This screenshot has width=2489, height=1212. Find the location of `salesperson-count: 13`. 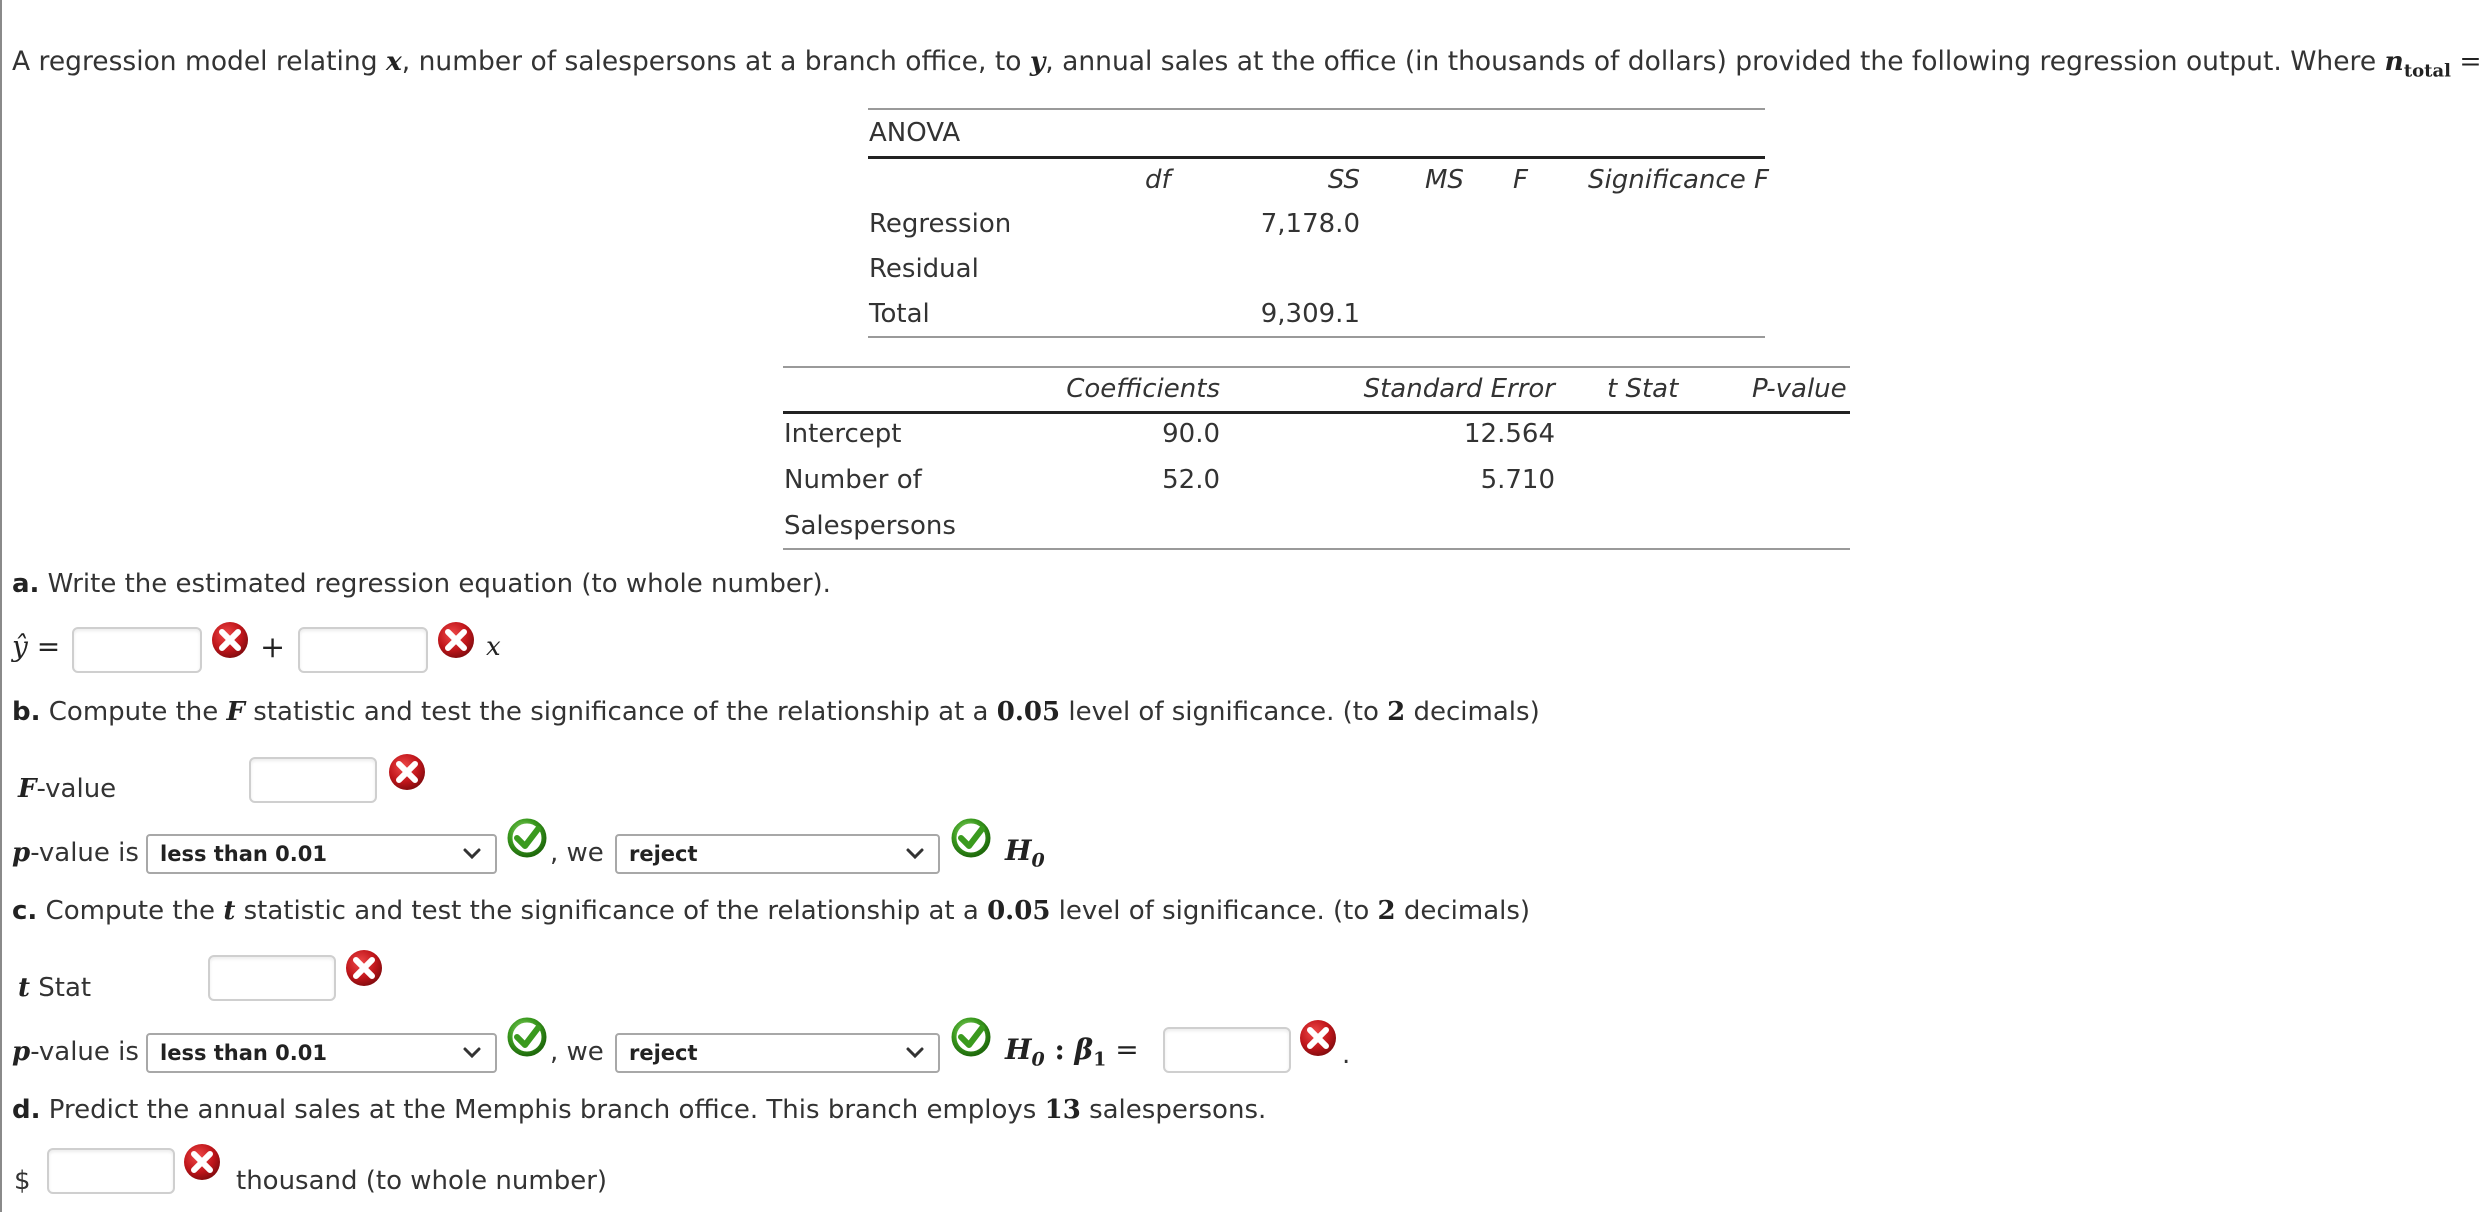

salesperson-count: 13 is located at coordinates (1062, 1110).